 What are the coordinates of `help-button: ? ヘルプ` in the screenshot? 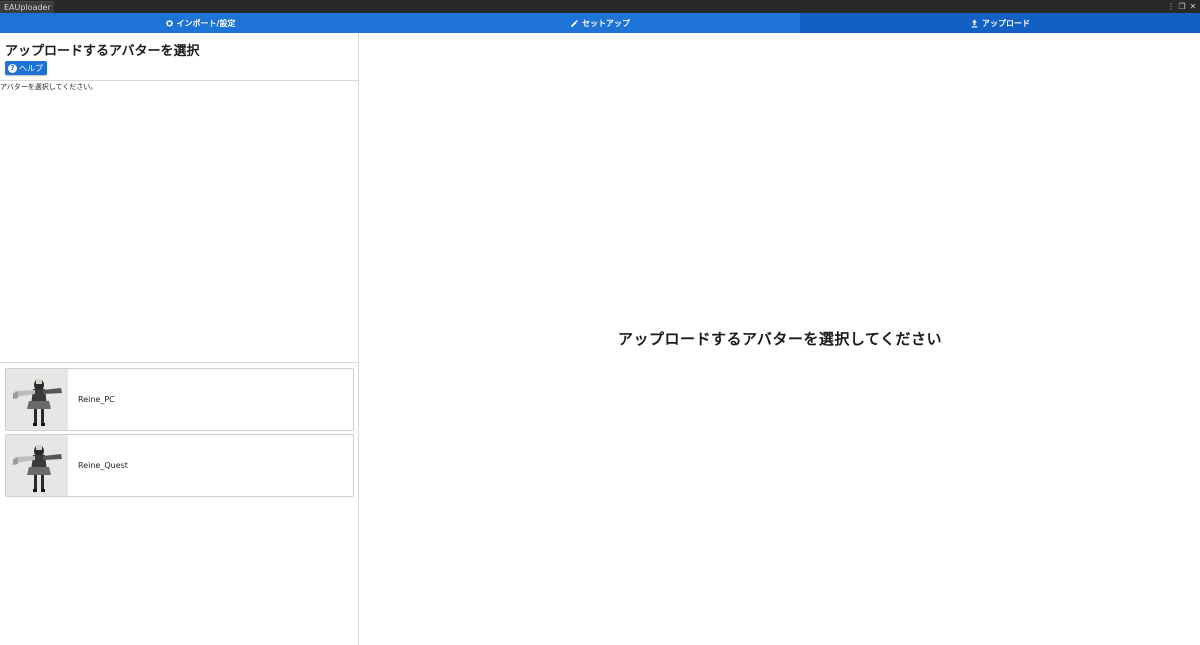 It's located at (26, 68).